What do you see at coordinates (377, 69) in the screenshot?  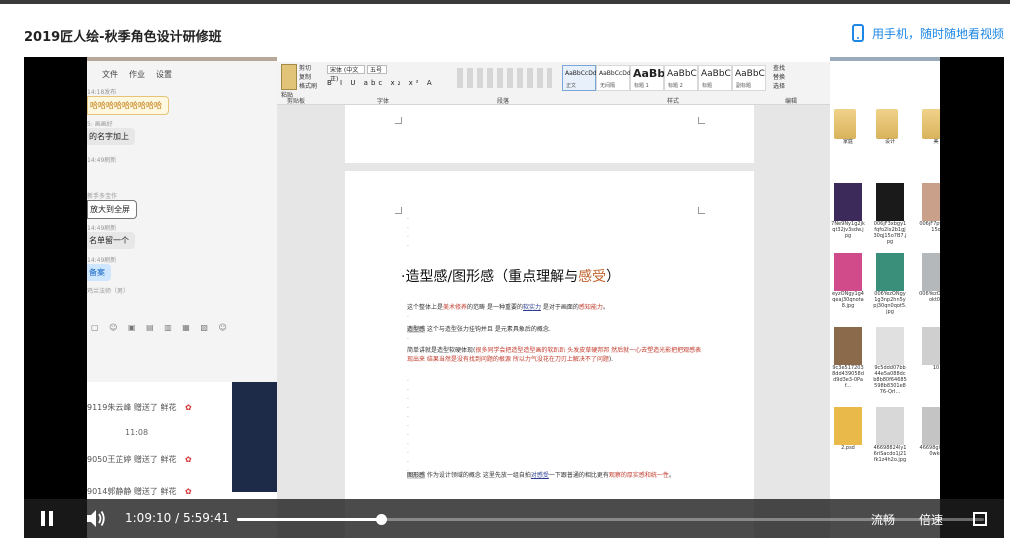 I see `font-size-box: 五号` at bounding box center [377, 69].